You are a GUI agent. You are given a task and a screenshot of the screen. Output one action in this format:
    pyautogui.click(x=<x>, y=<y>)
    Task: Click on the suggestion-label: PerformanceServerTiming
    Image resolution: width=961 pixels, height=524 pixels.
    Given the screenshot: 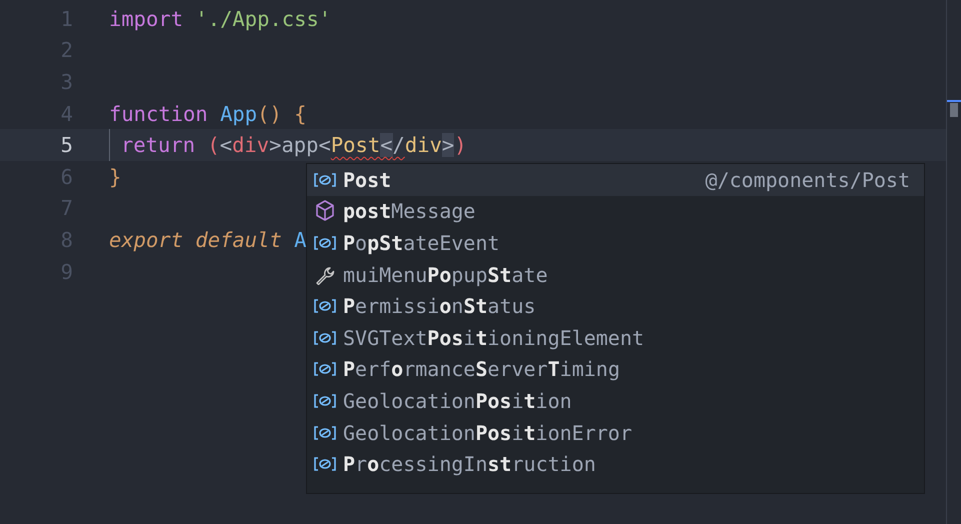 What is the action you would take?
    pyautogui.click(x=482, y=369)
    